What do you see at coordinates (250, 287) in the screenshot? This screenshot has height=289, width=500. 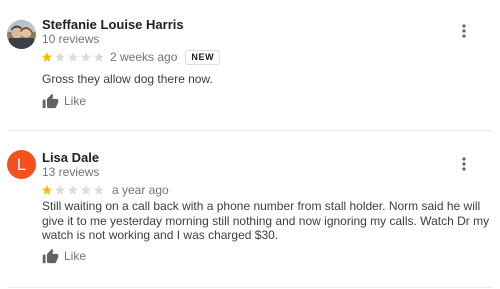 I see `review-divider` at bounding box center [250, 287].